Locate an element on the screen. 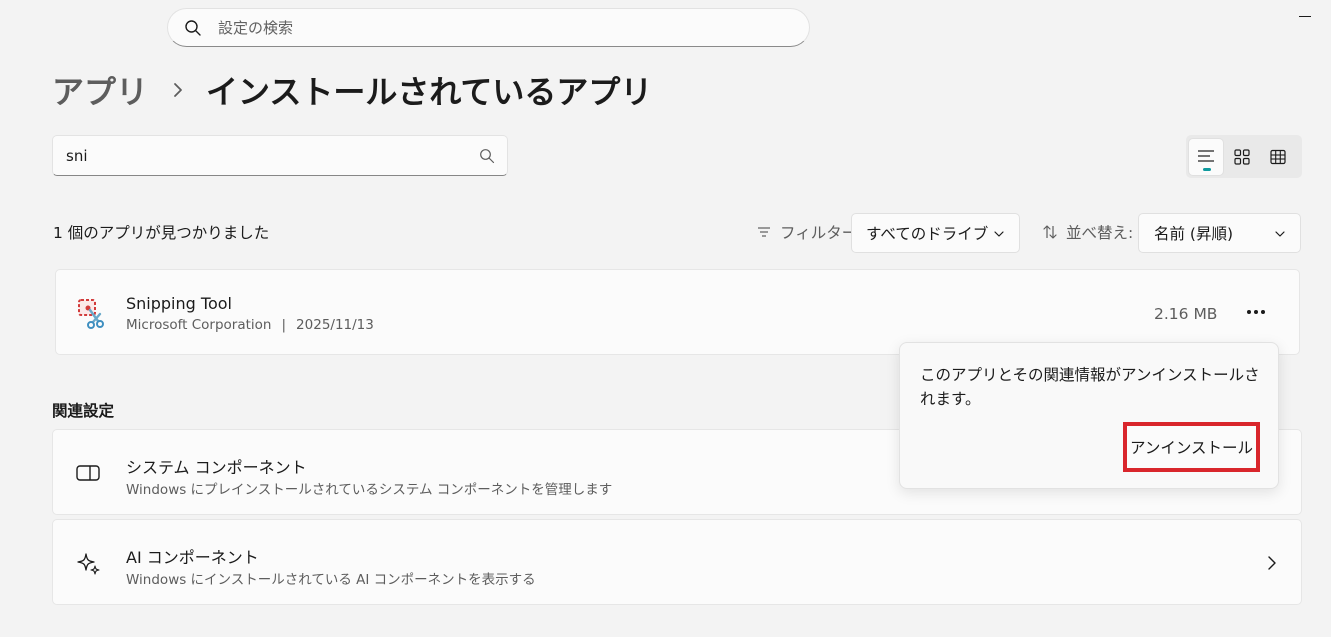 The image size is (1331, 637). app-meta: Microsoft Corporation | 2025/11/13 is located at coordinates (250, 325).